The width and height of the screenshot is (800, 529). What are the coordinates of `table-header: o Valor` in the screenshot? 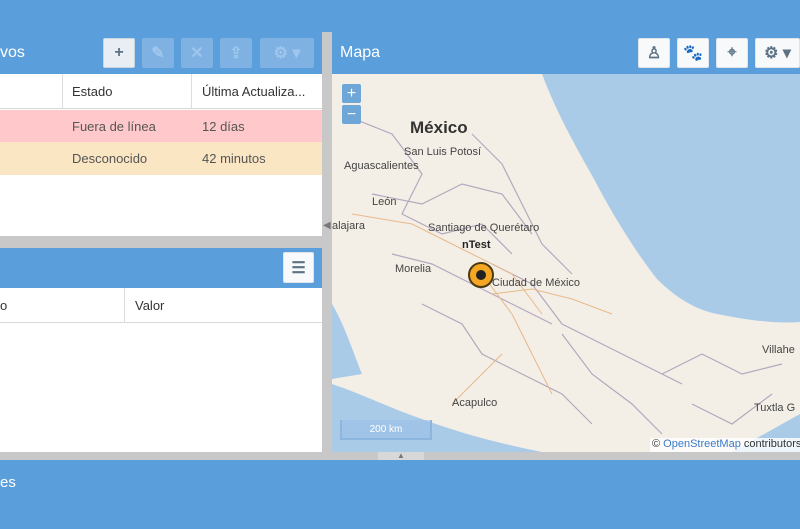 It's located at (161, 305).